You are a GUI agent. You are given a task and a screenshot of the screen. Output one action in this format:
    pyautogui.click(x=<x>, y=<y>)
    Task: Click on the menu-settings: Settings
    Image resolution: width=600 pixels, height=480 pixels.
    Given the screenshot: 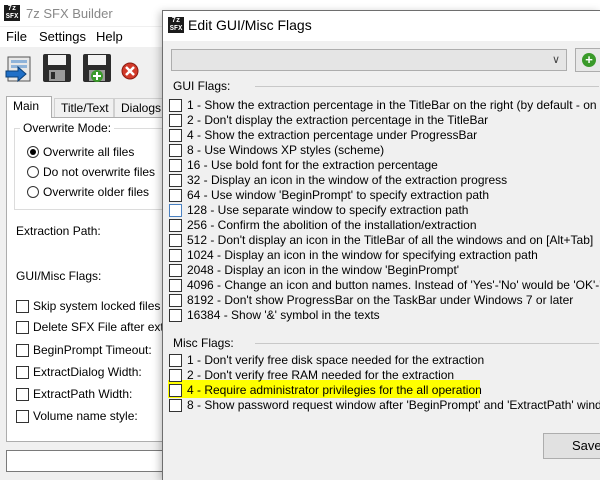 What is the action you would take?
    pyautogui.click(x=62, y=36)
    